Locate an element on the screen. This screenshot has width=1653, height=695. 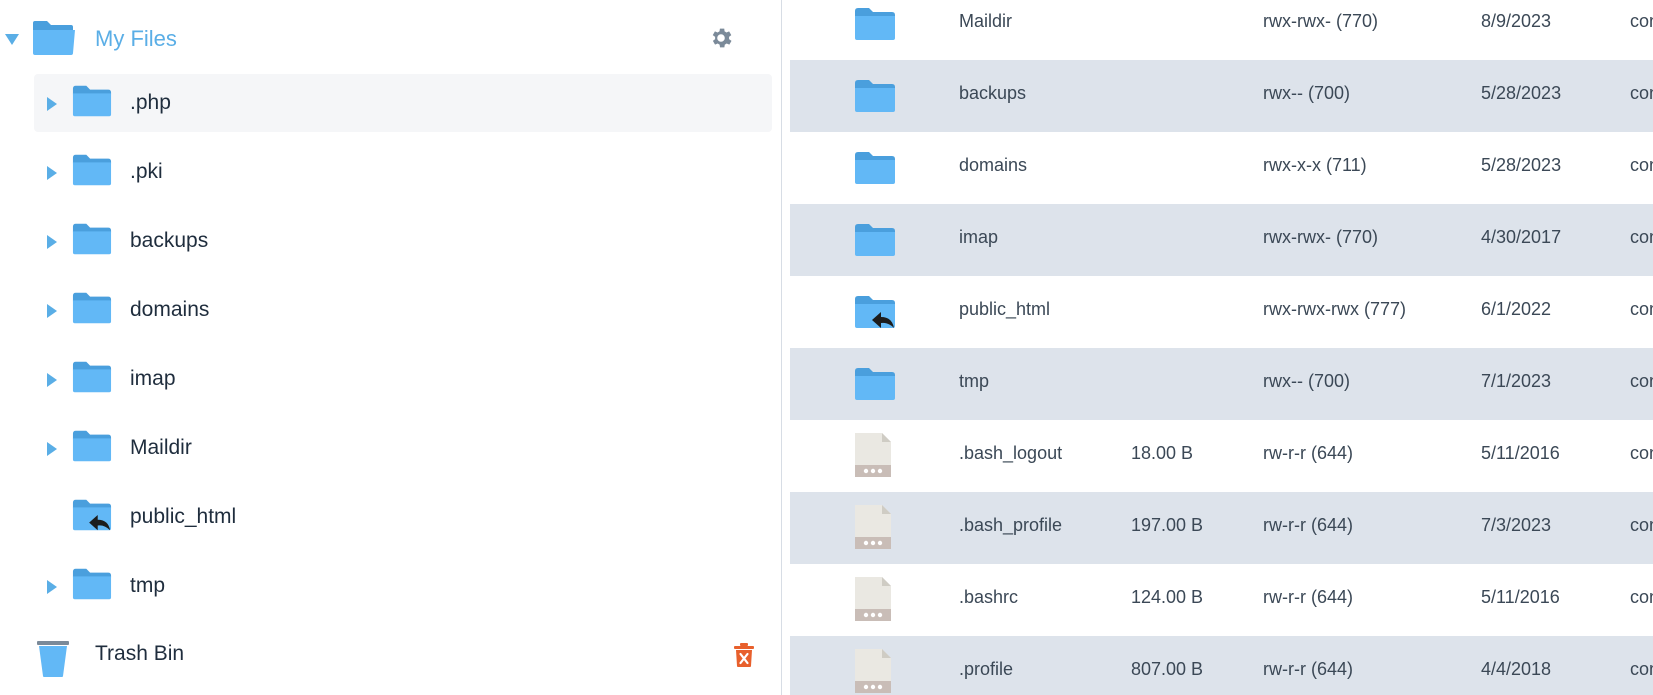
collapse-caret-icon is located at coordinates (12, 39).